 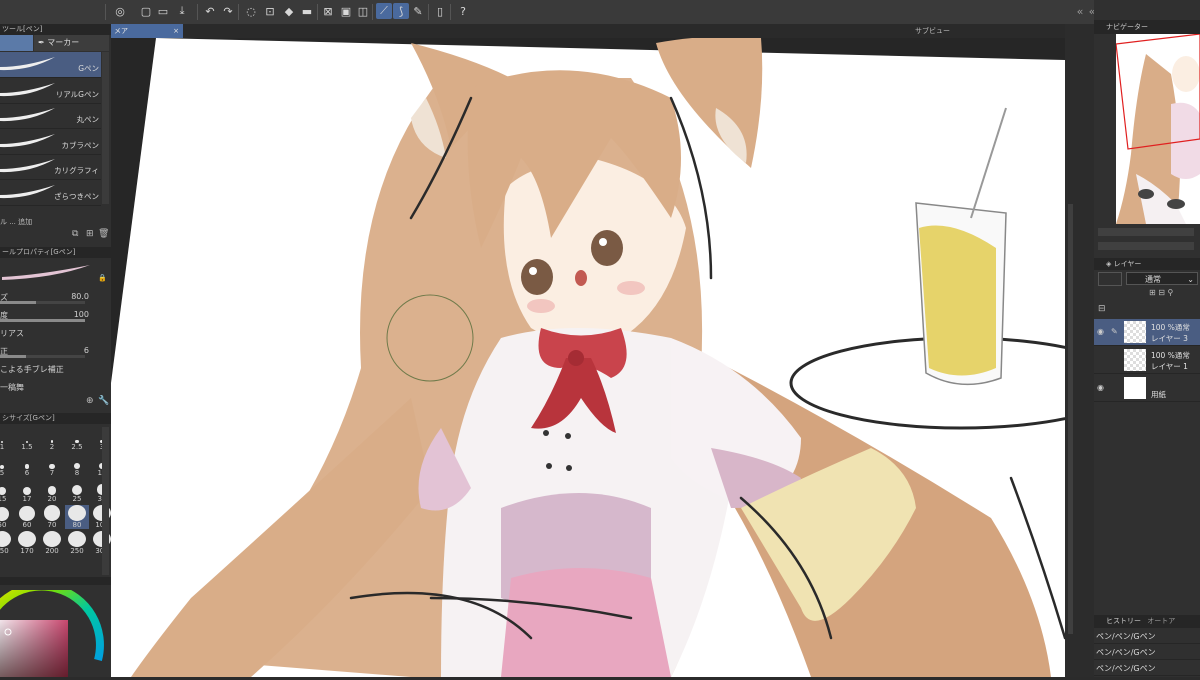 What do you see at coordinates (1147, 360) in the screenshot?
I see `layer-row: 100 %通常 レイヤー 1` at bounding box center [1147, 360].